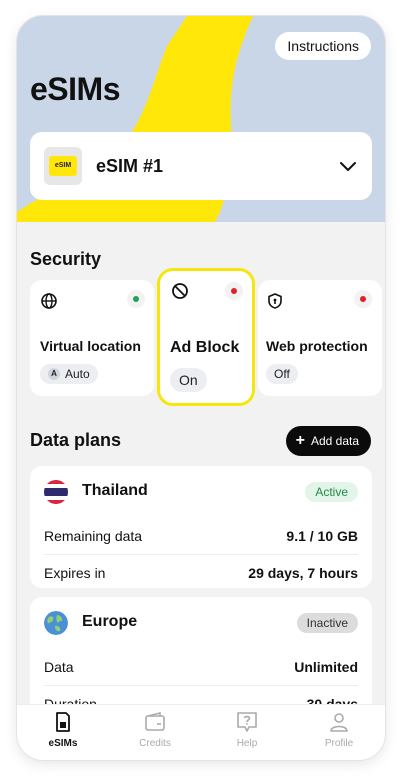 The image size is (402, 777). I want to click on block-icon, so click(180, 291).